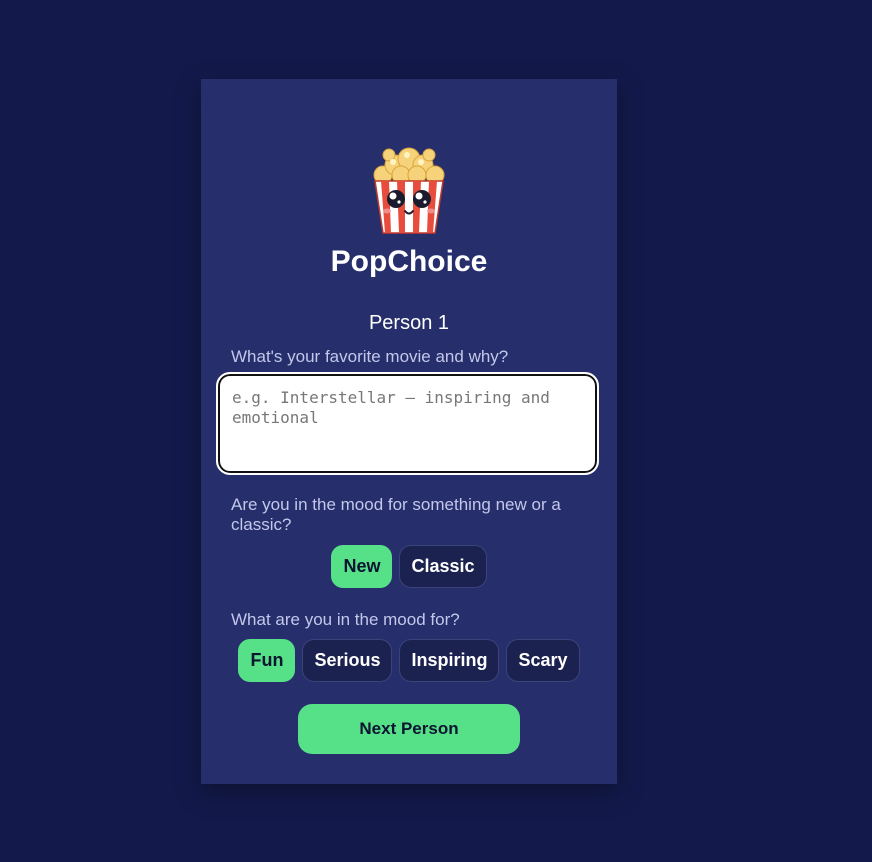  What do you see at coordinates (449, 660) in the screenshot?
I see `mood-option-inspiring-button: Inspiring` at bounding box center [449, 660].